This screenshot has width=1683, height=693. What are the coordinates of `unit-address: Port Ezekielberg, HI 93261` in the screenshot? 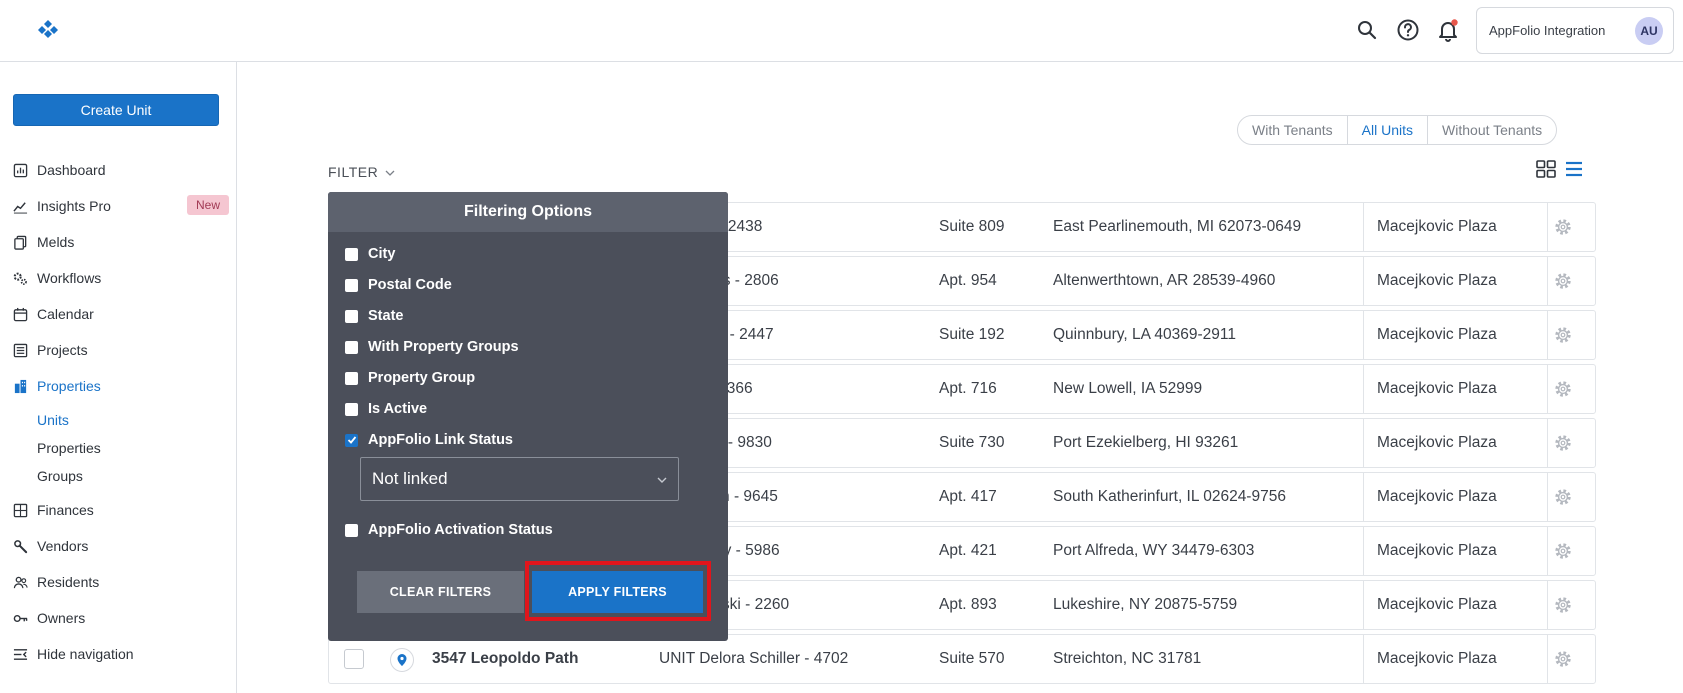 It's located at (1146, 442).